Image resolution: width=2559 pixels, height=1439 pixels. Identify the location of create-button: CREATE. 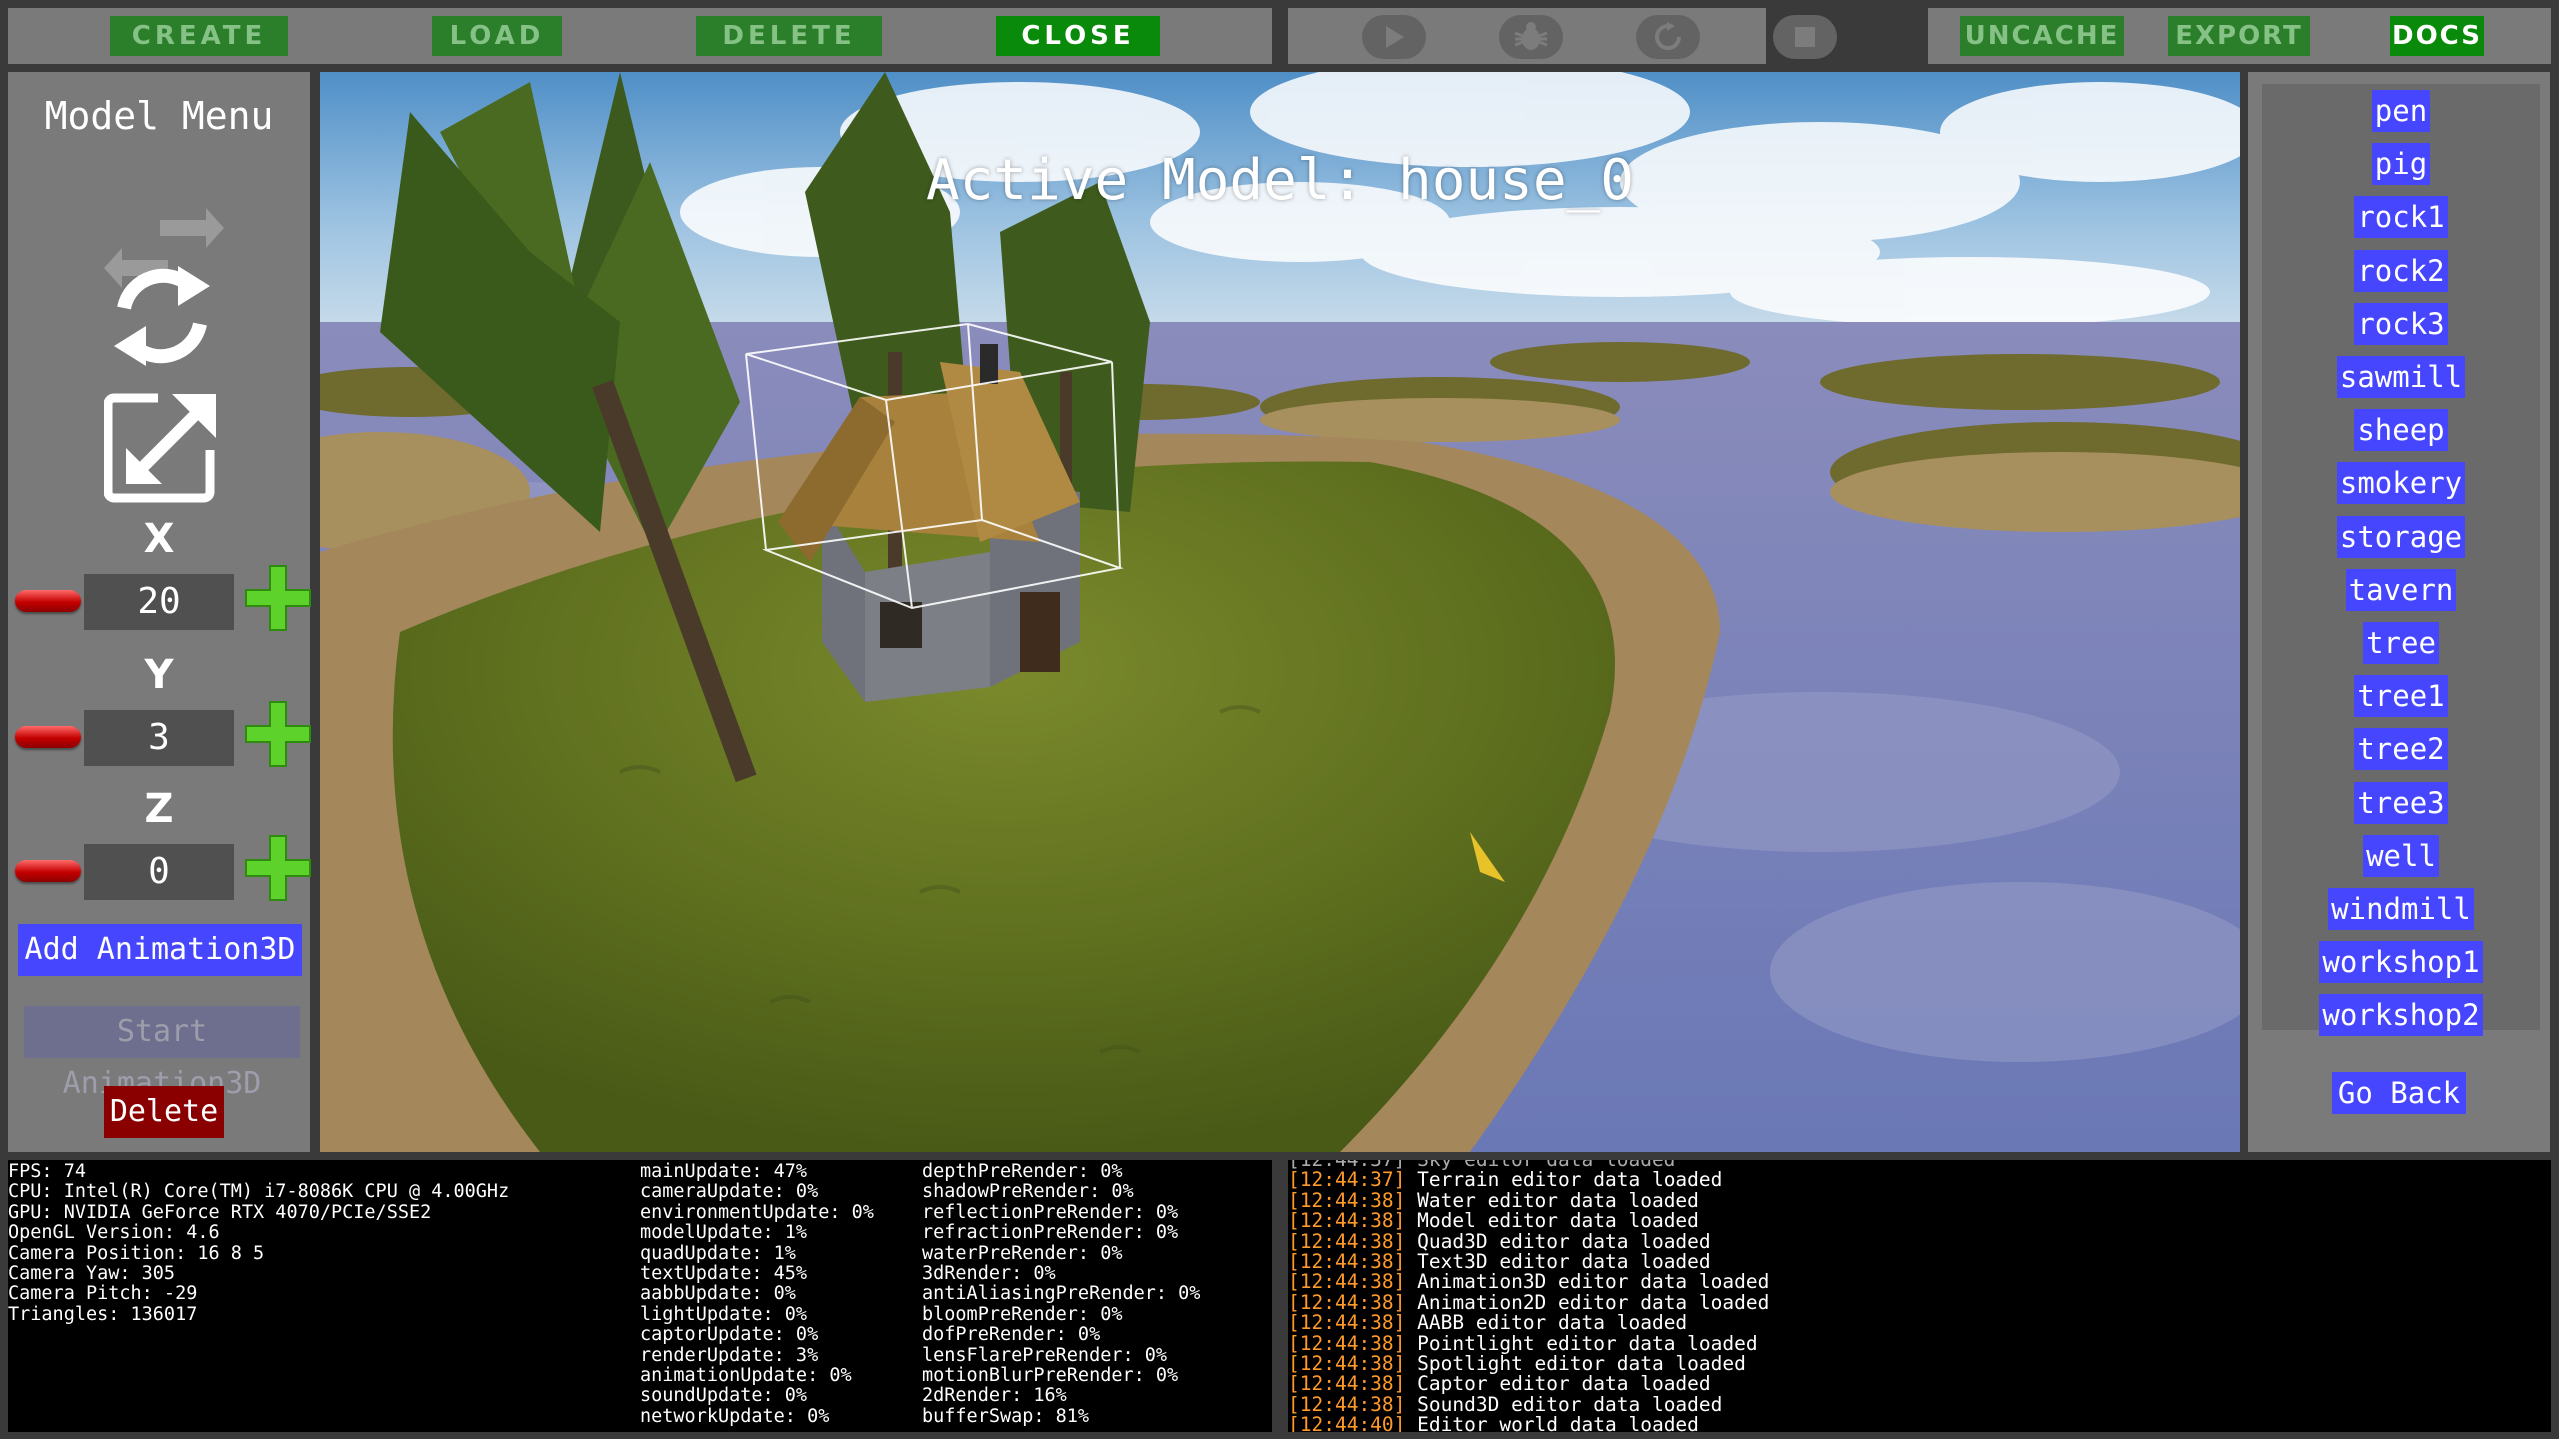
(199, 36).